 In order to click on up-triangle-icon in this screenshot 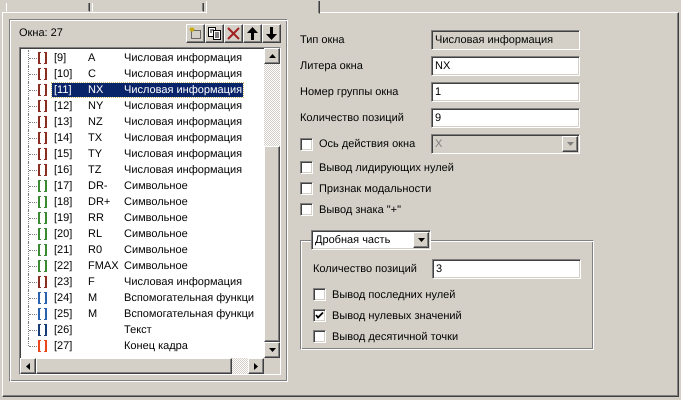, I will do `click(272, 56)`.